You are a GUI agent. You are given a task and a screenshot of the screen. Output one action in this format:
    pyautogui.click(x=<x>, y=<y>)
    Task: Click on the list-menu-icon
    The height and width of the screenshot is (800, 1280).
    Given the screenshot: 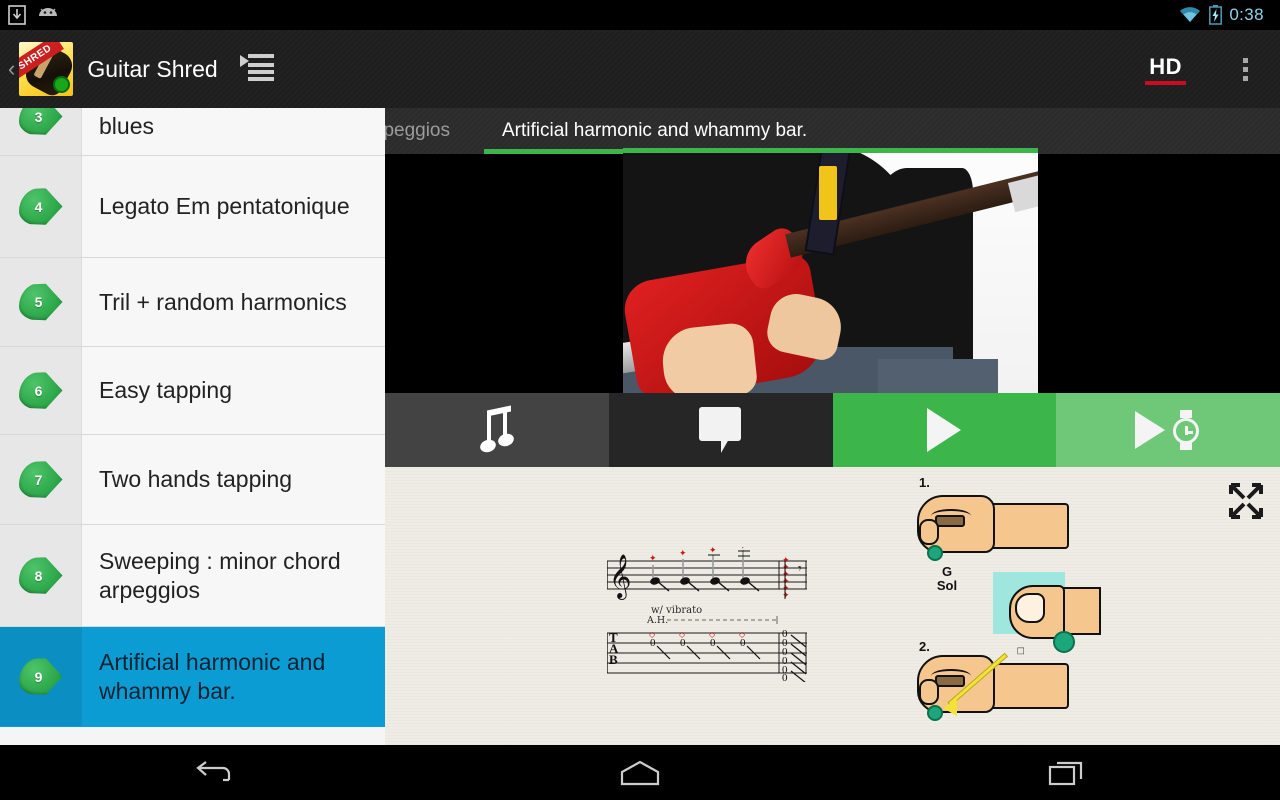 What is the action you would take?
    pyautogui.click(x=256, y=69)
    